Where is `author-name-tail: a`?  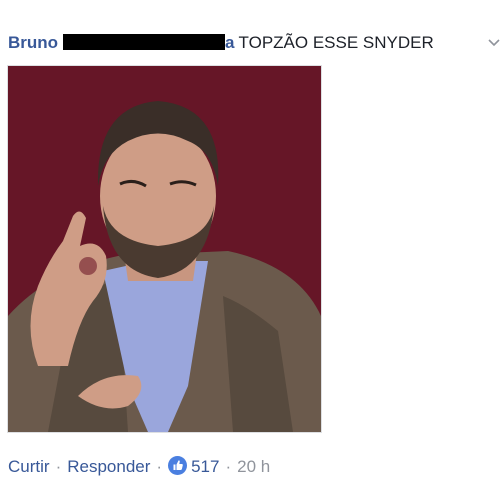
author-name-tail: a is located at coordinates (229, 42).